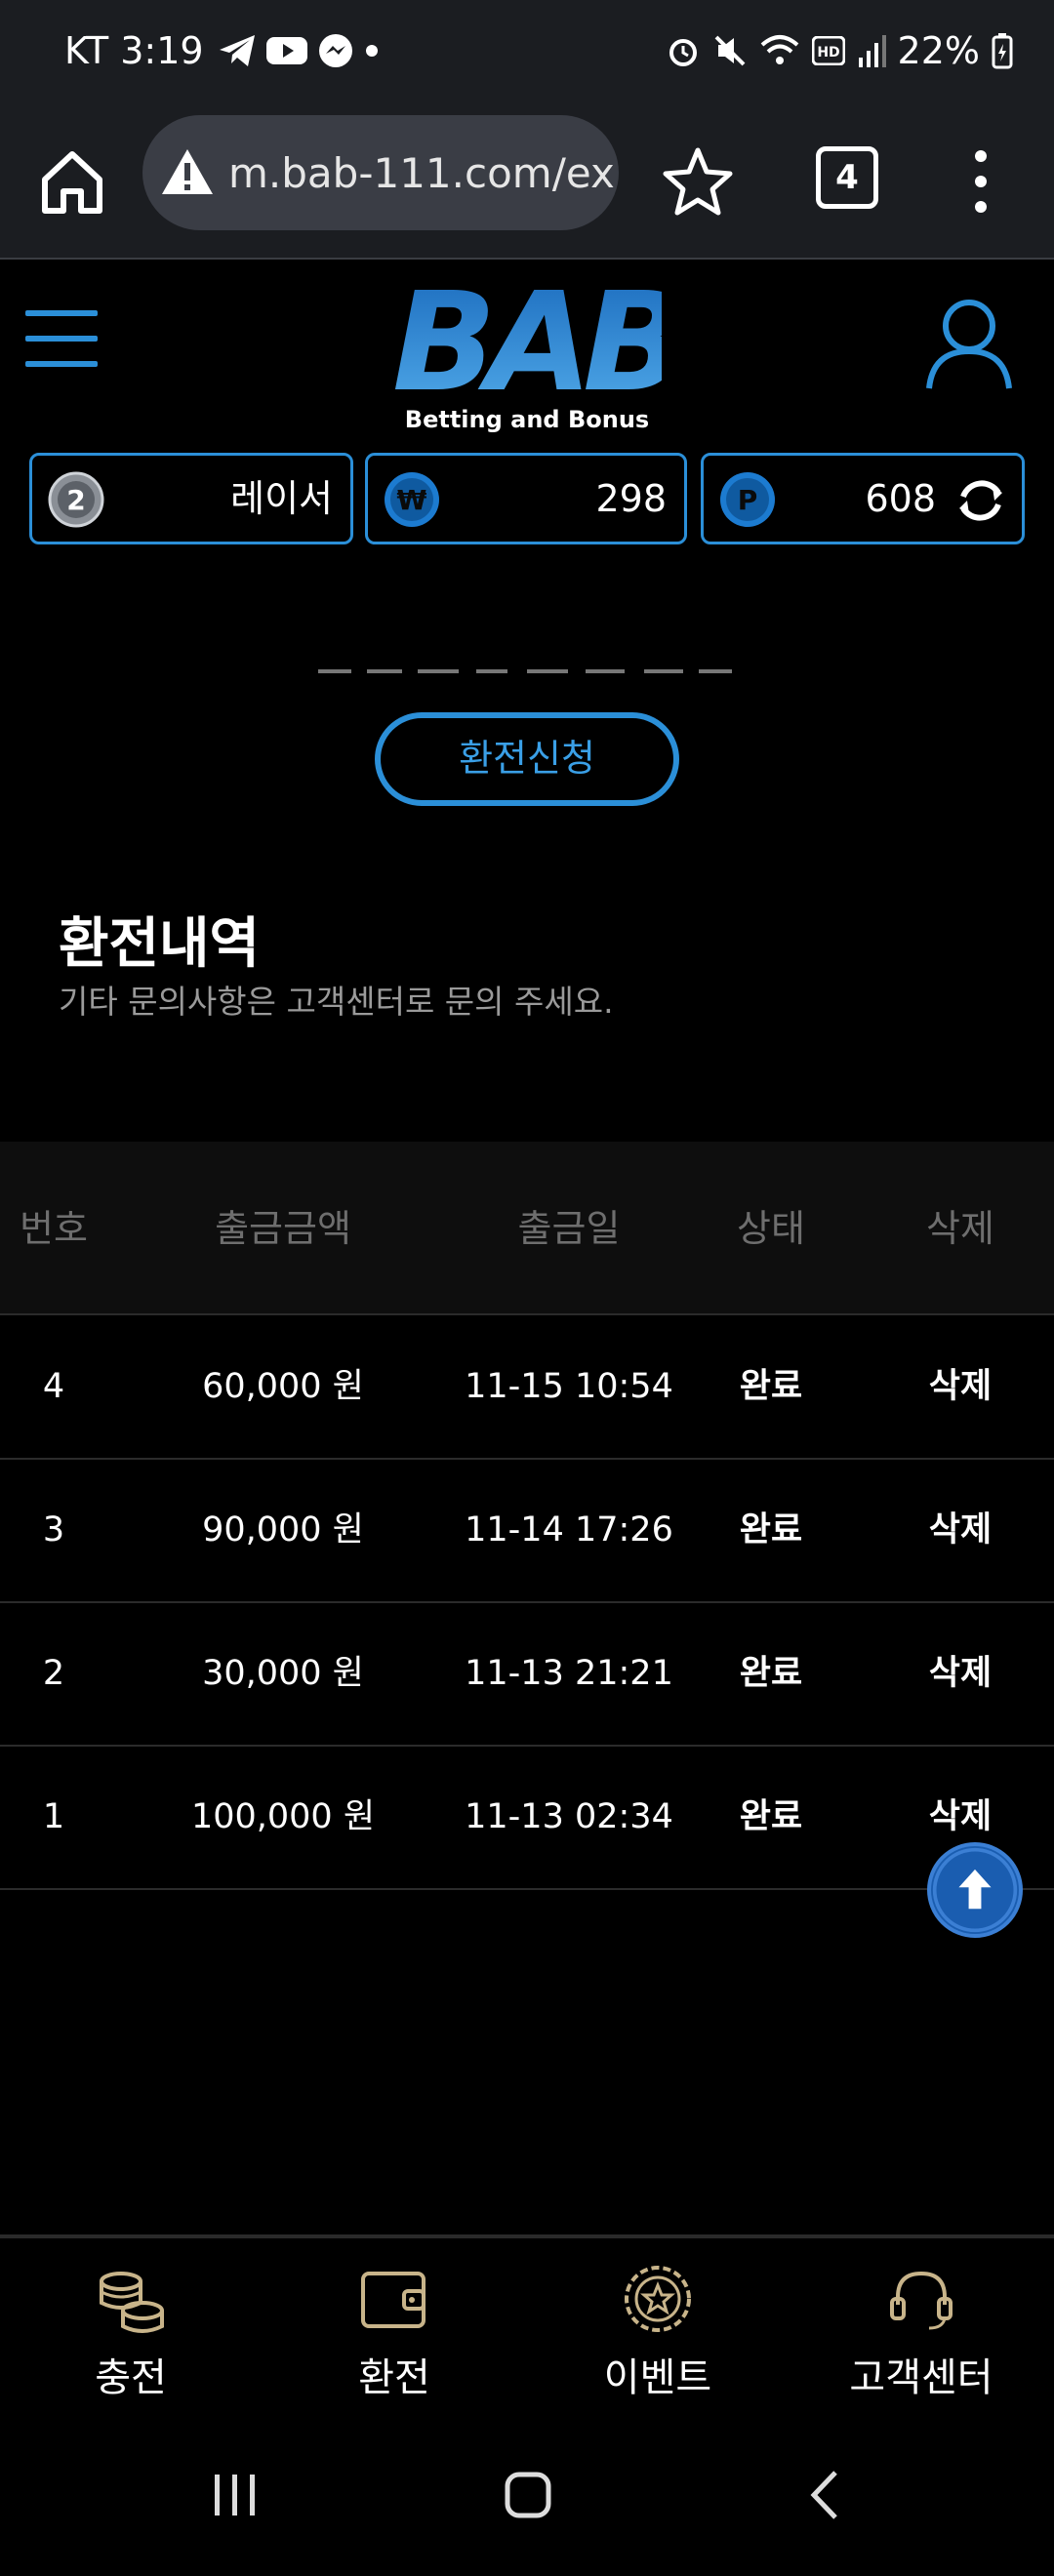 The width and height of the screenshot is (1054, 2576). Describe the element at coordinates (53, 1673) in the screenshot. I see `row-number: 2` at that location.